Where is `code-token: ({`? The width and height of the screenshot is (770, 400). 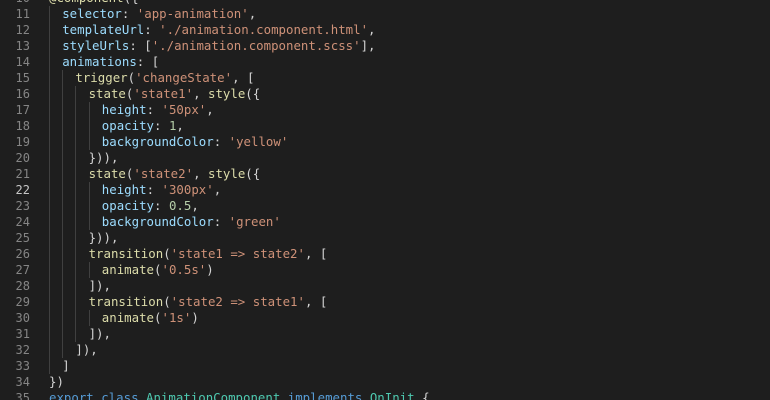
code-token: ({ is located at coordinates (253, 173).